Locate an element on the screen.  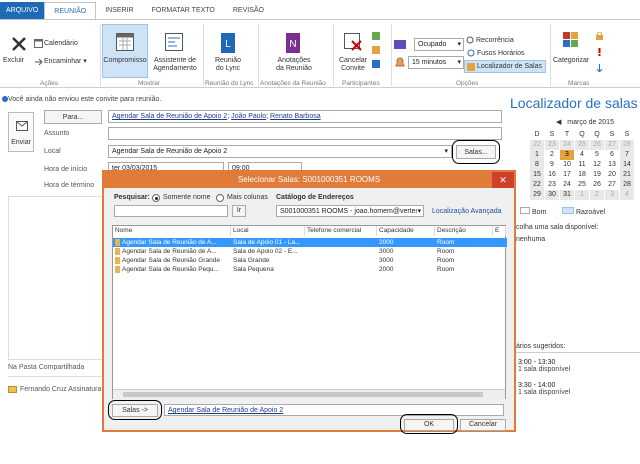
calendar-day: 13 is located at coordinates (612, 165).